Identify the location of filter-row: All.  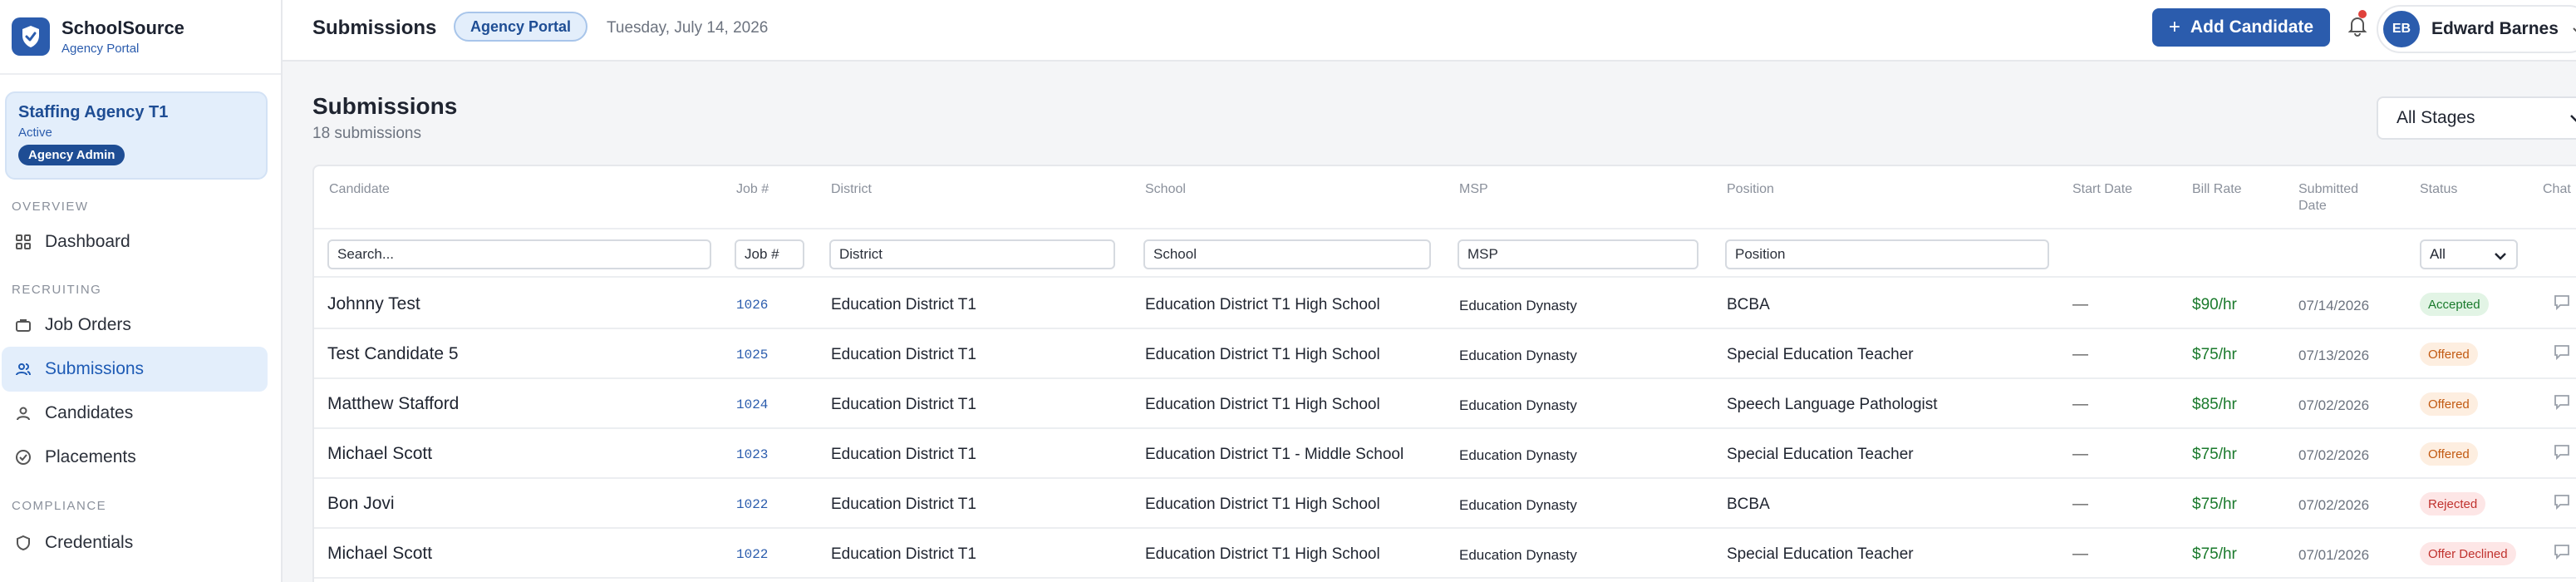
(1445, 253).